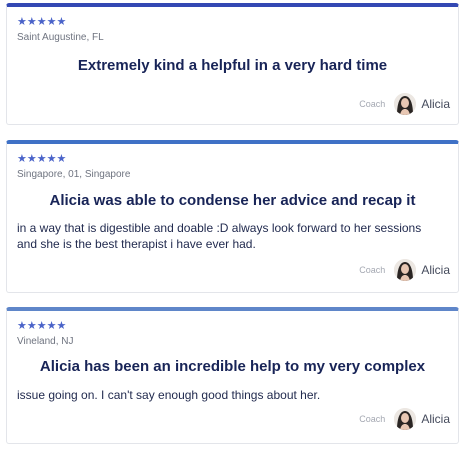 The width and height of the screenshot is (464, 450). Describe the element at coordinates (60, 37) in the screenshot. I see `reviewer-location: Saint Augustine, FL` at that location.